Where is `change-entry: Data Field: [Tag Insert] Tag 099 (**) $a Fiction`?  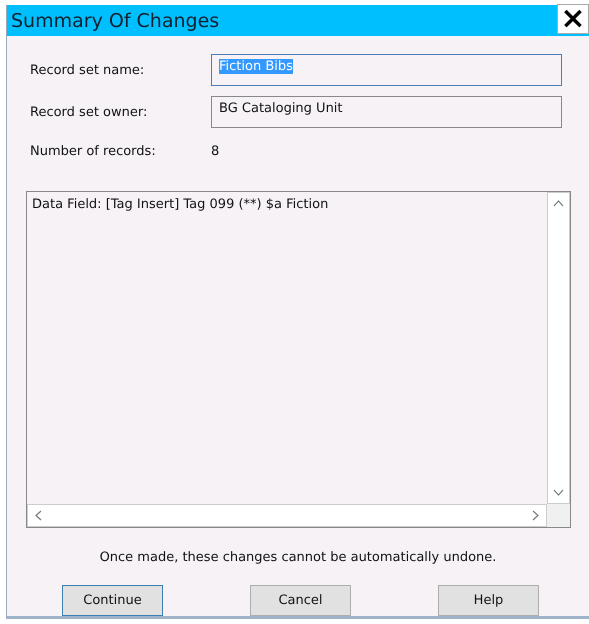 change-entry: Data Field: [Tag Insert] Tag 099 (**) $a Fiction is located at coordinates (287, 204).